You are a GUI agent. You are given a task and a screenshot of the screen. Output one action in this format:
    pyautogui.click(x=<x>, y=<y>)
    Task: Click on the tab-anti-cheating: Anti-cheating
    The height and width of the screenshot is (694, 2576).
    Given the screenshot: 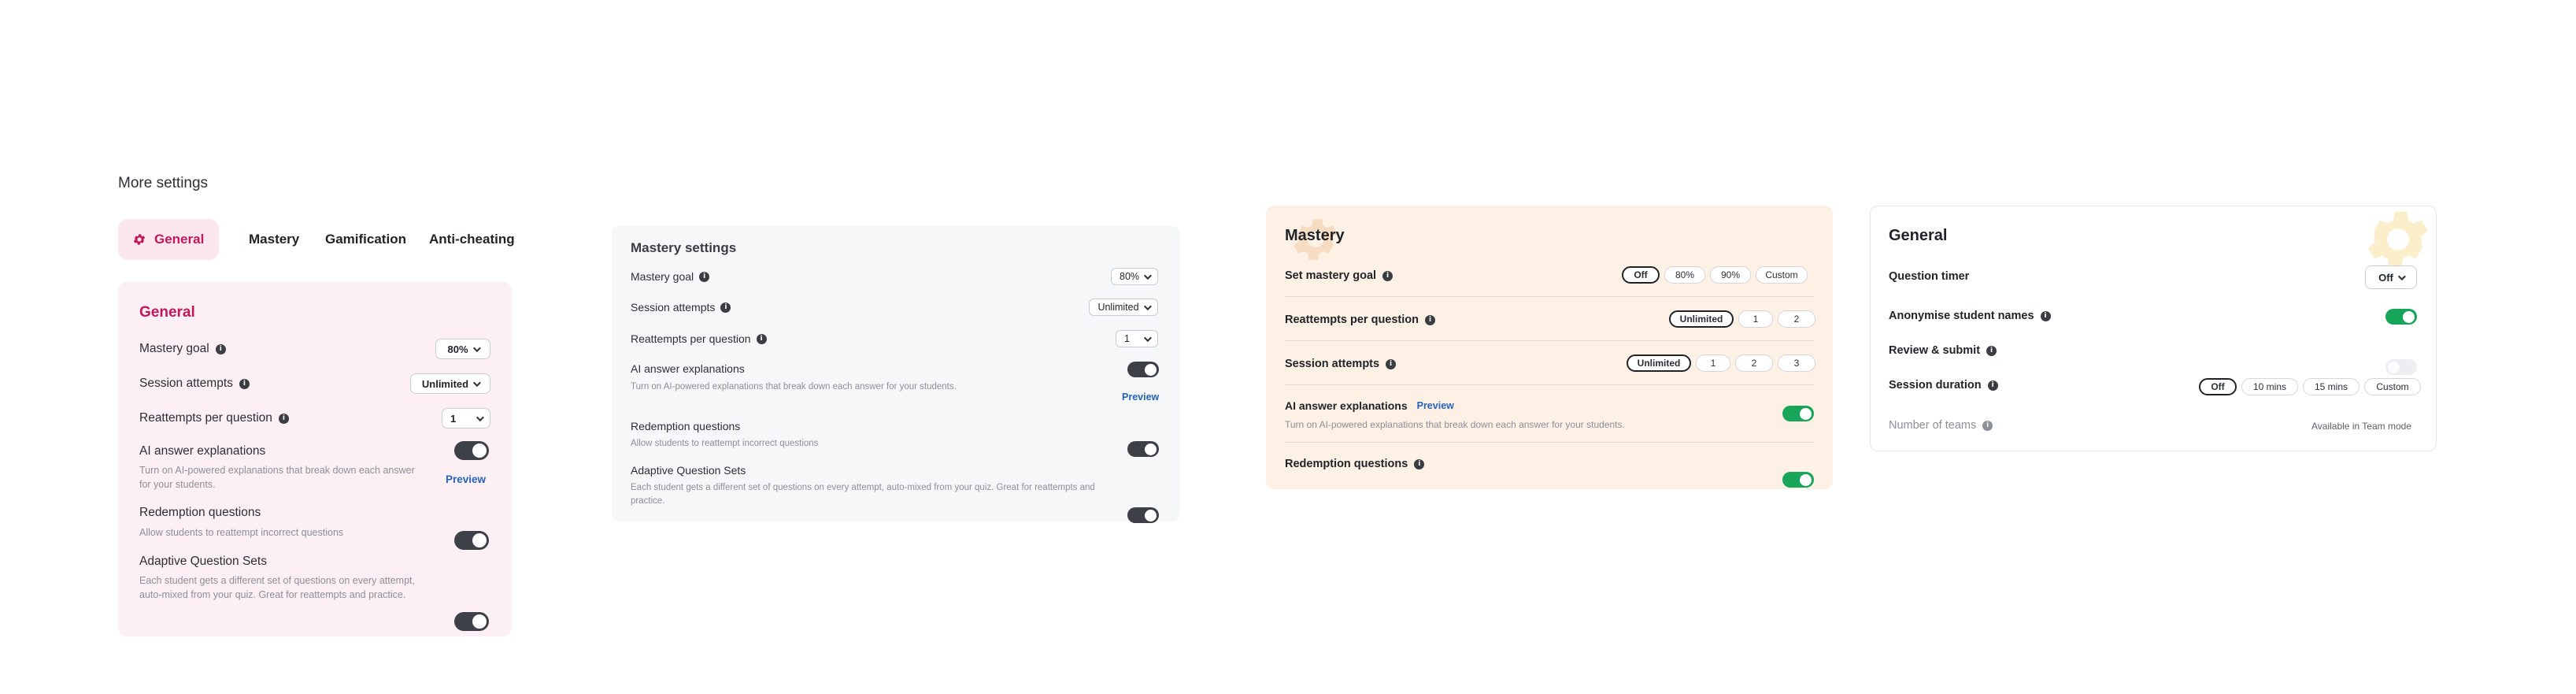 What is the action you would take?
    pyautogui.click(x=472, y=239)
    